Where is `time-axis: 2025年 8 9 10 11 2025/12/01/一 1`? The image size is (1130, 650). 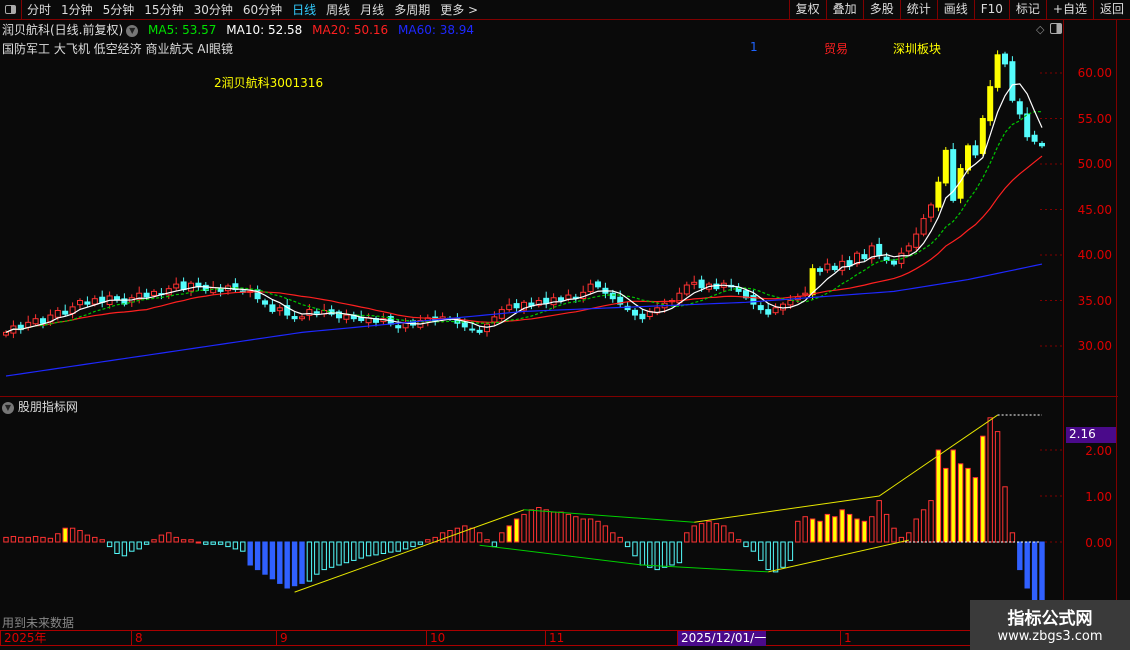 time-axis: 2025年 8 9 10 11 2025/12/01/一 1 is located at coordinates (559, 638).